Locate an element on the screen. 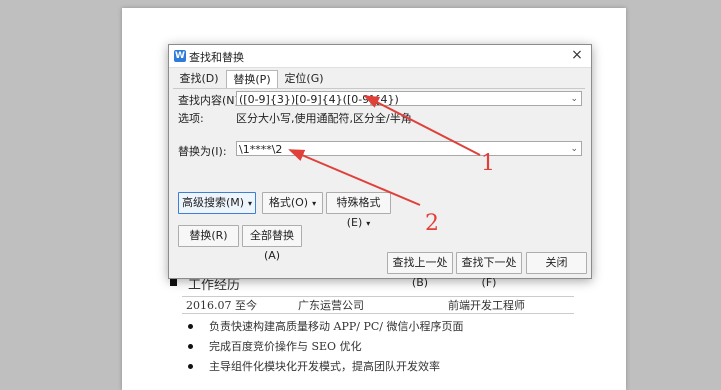  annotation-number-1: 1 is located at coordinates (488, 163).